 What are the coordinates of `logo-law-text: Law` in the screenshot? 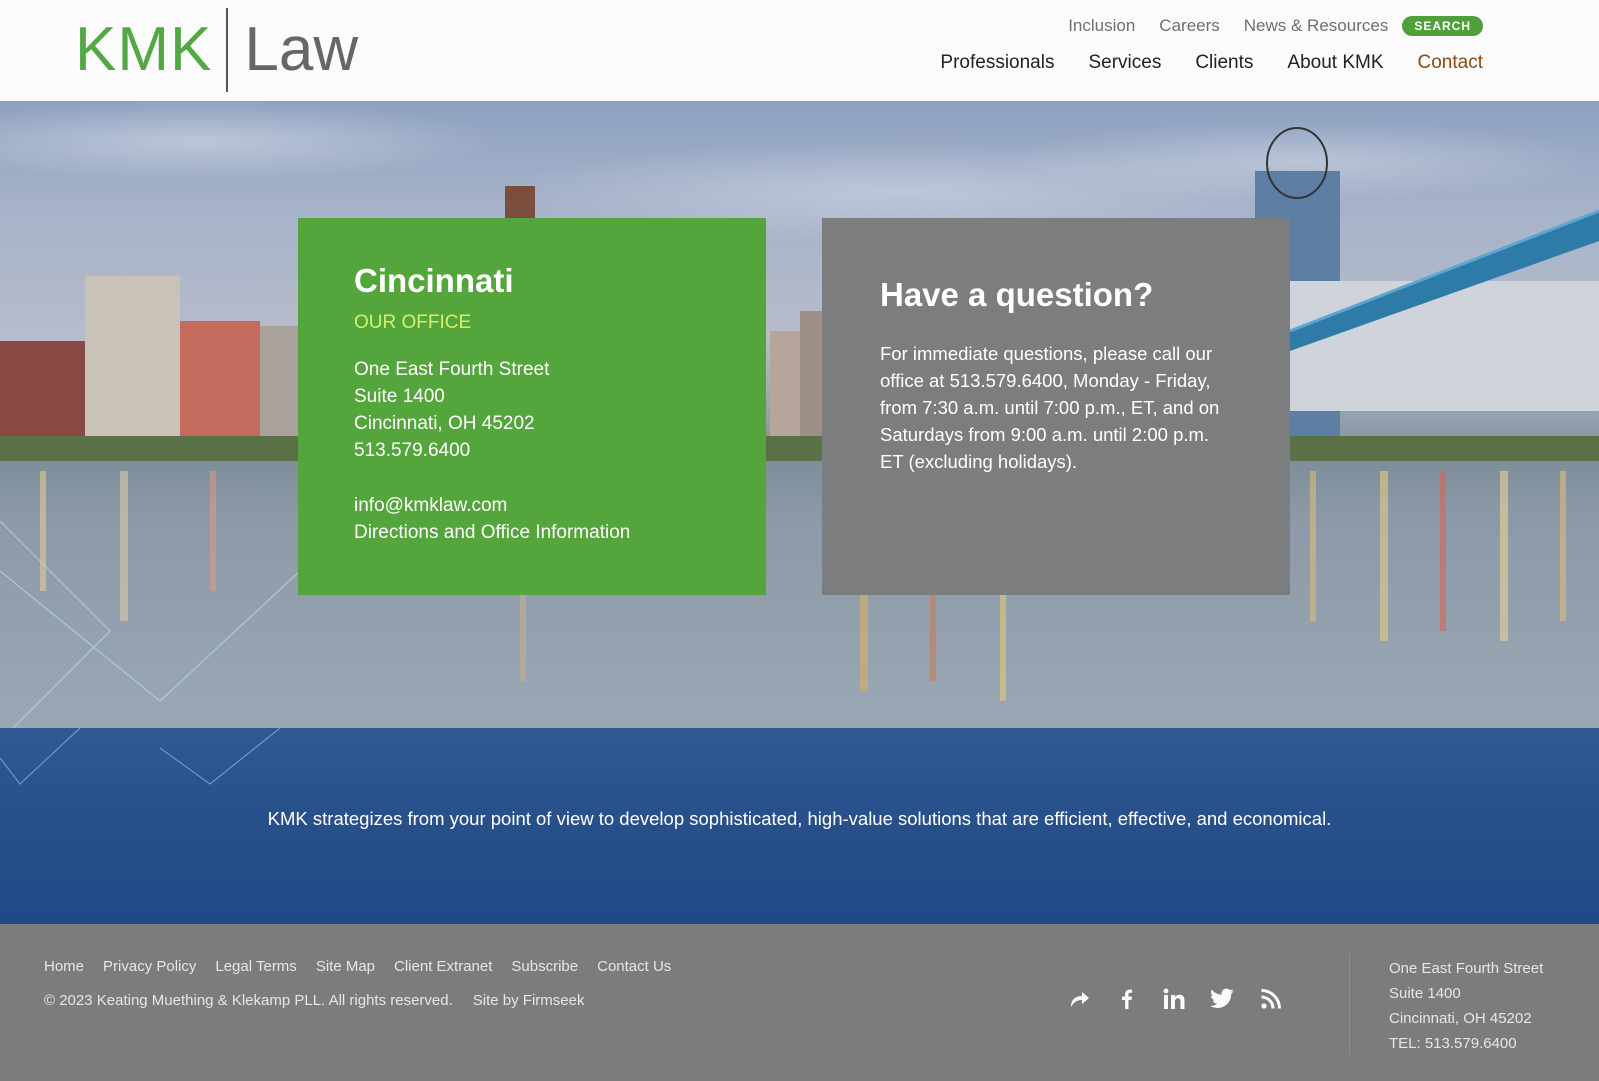 It's located at (301, 49).